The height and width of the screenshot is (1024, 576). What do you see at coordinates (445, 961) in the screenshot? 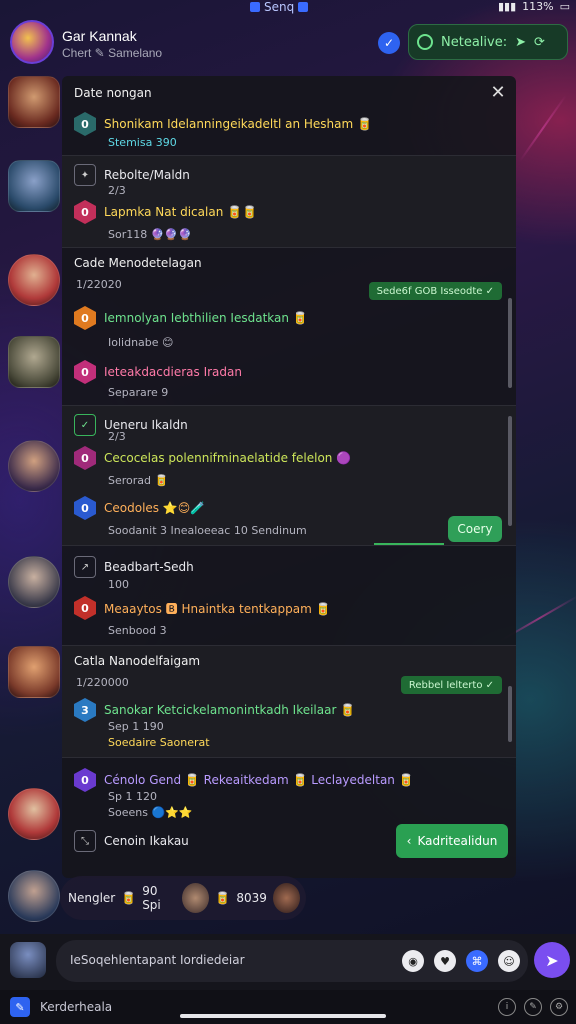
I see `sticker-icon: ♥` at bounding box center [445, 961].